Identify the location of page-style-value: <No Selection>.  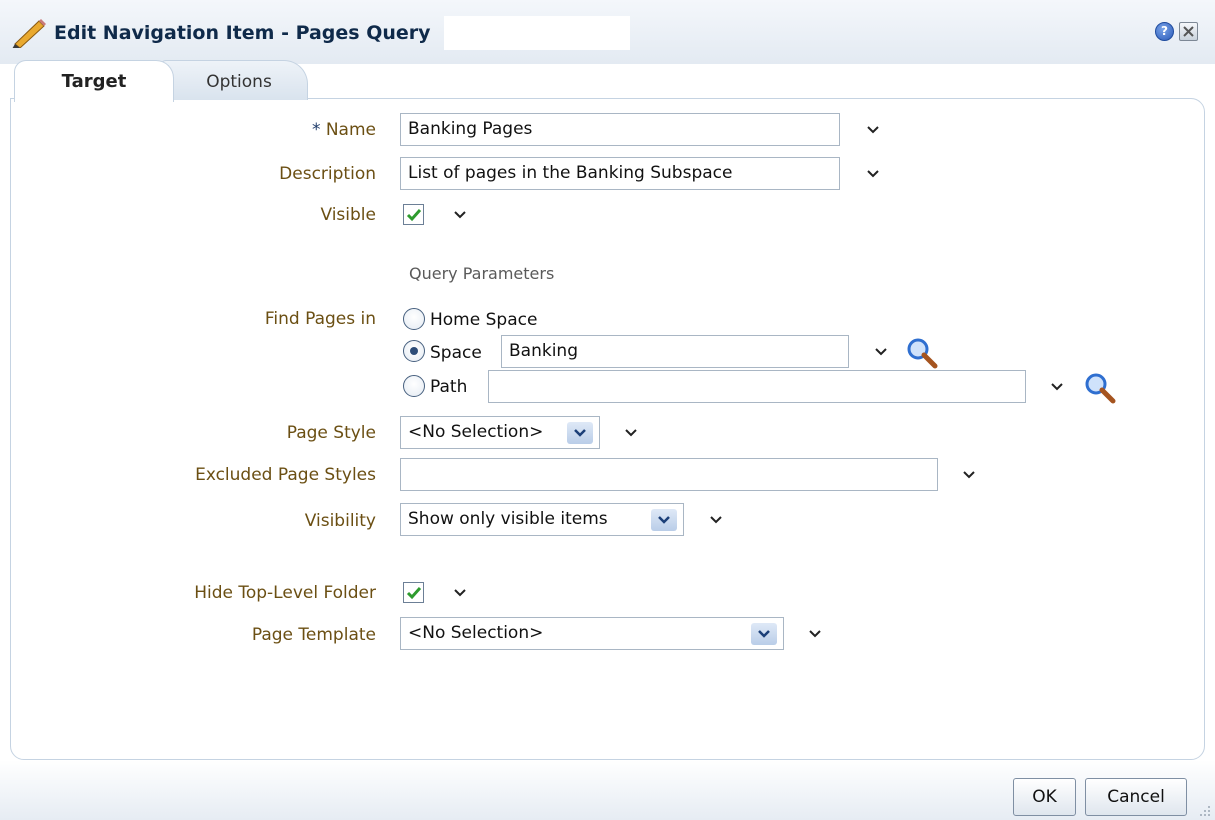
(476, 432).